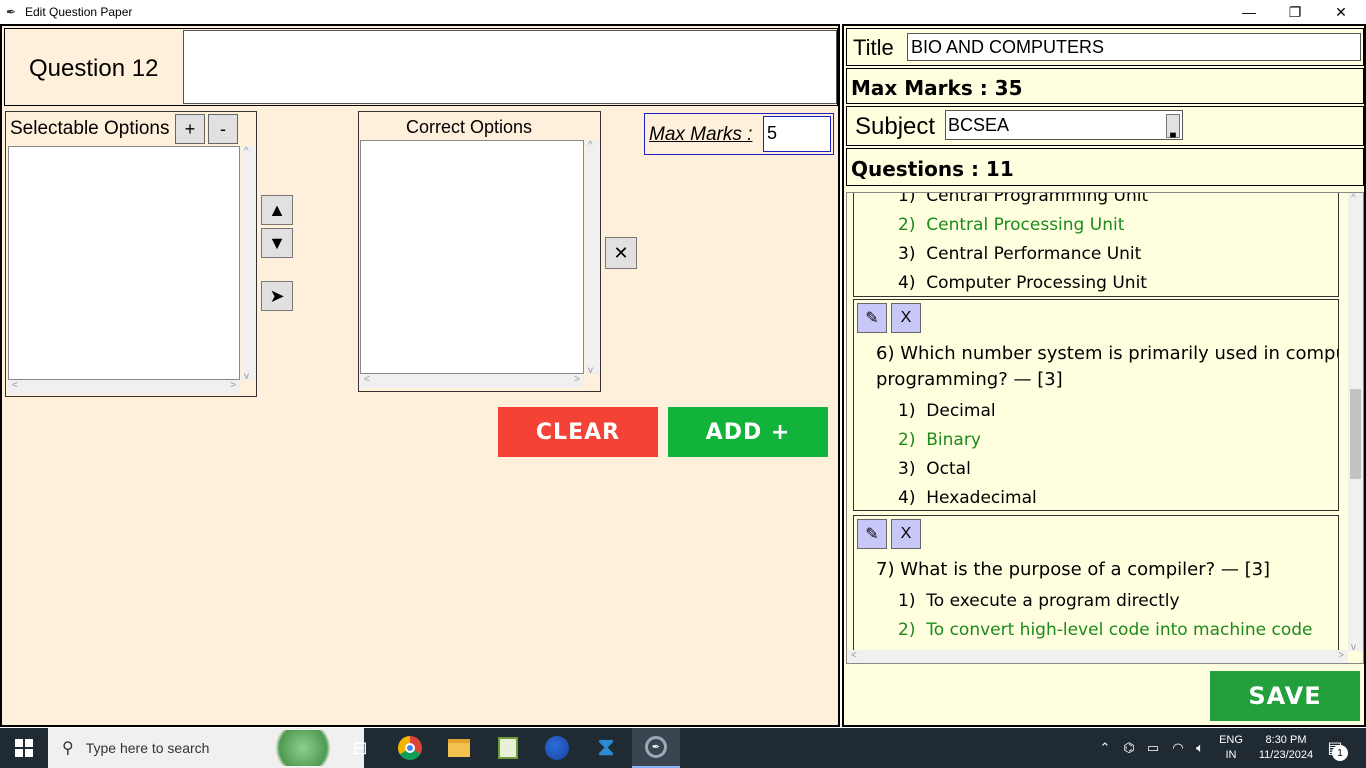  What do you see at coordinates (1355, 434) in the screenshot?
I see `scroll-thumb` at bounding box center [1355, 434].